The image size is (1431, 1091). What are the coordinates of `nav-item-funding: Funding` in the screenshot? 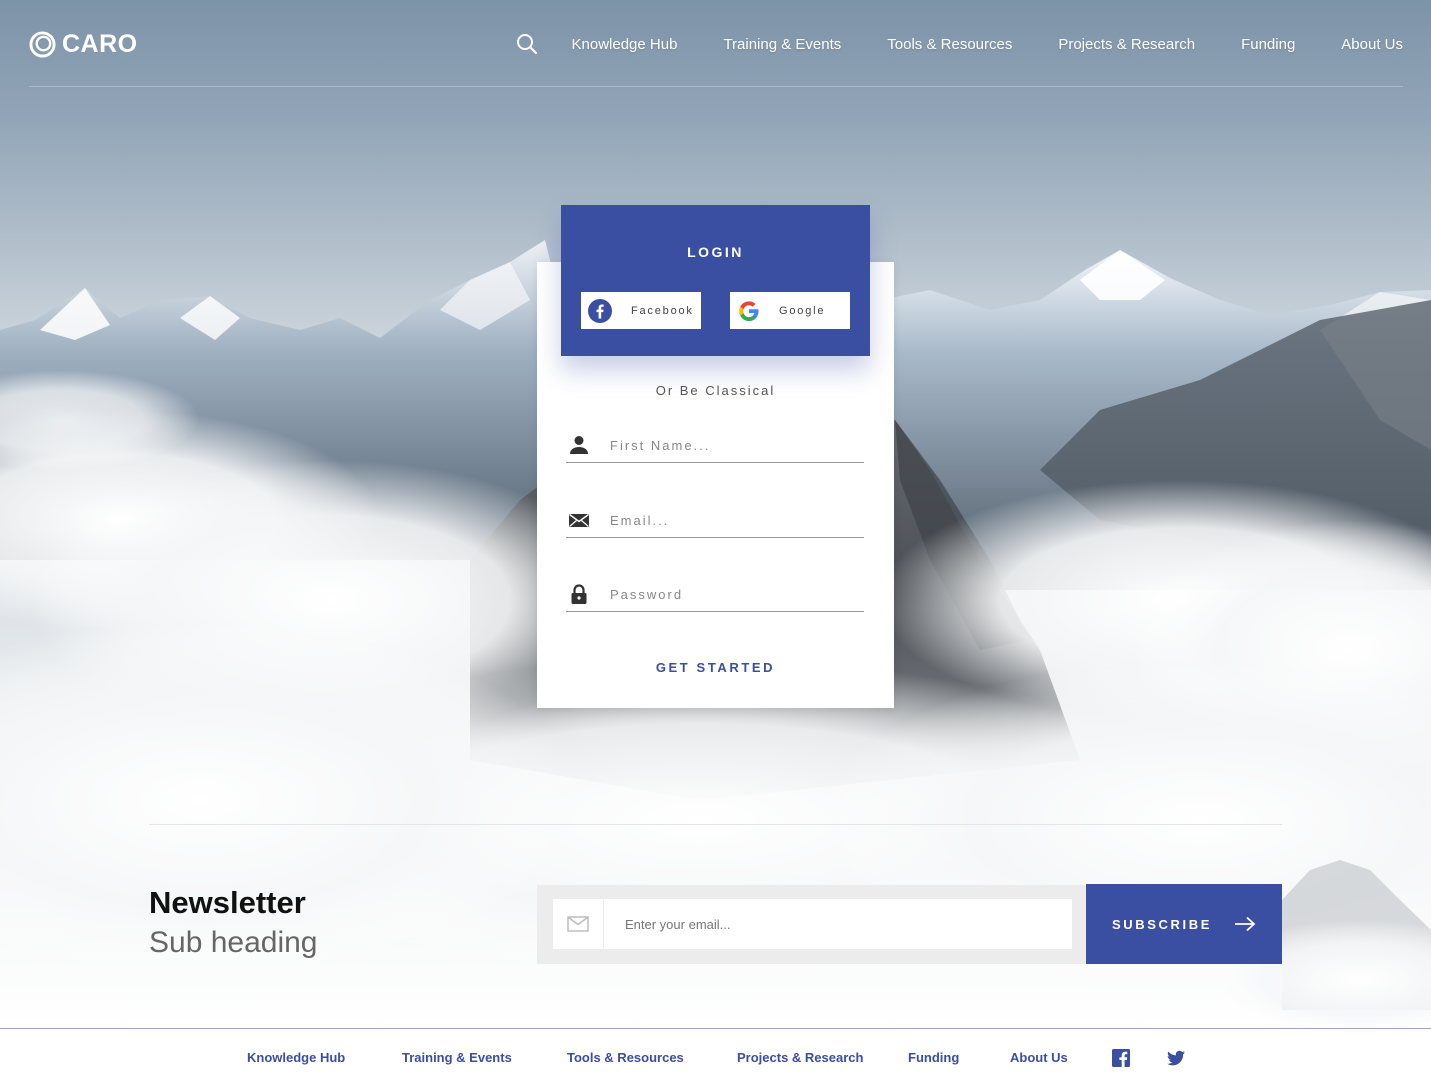 It's located at (1268, 44).